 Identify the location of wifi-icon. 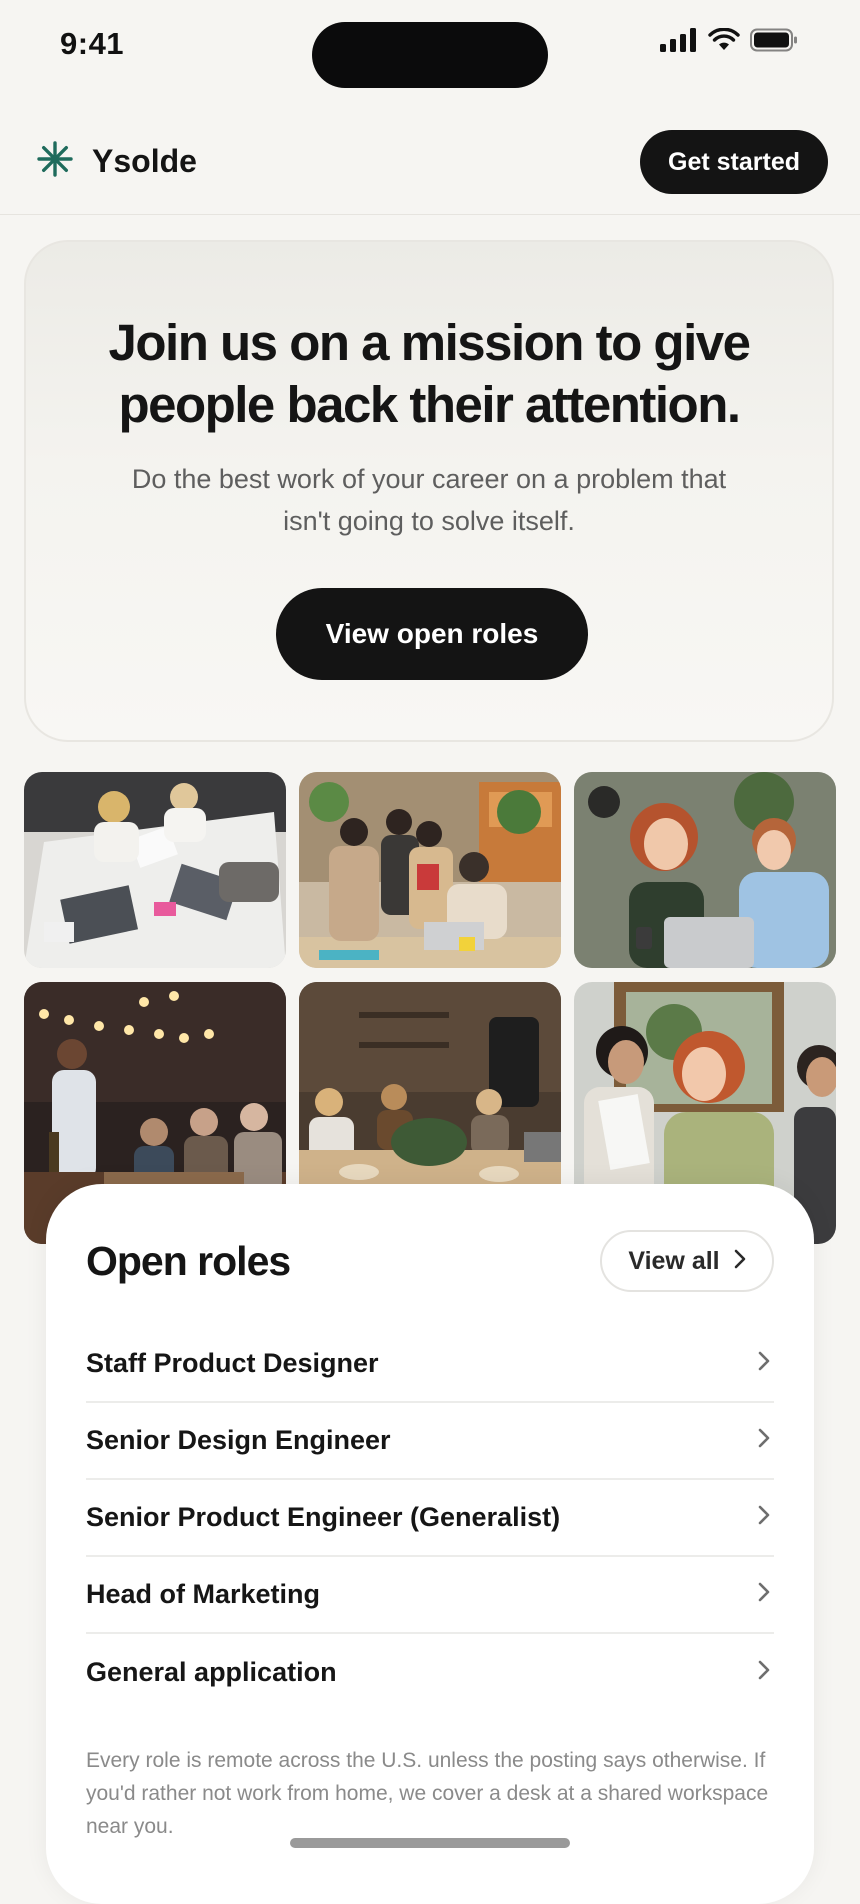
(724, 42).